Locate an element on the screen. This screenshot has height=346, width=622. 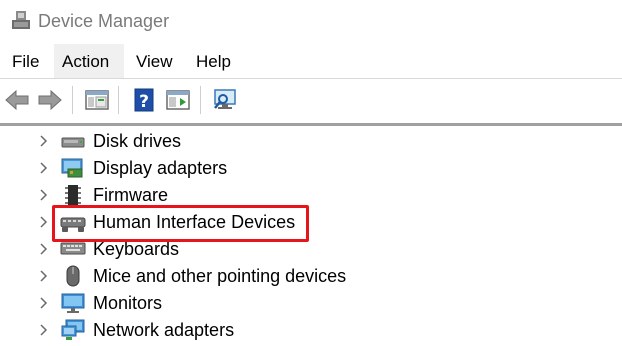
forward-arrow-icon is located at coordinates (50, 100).